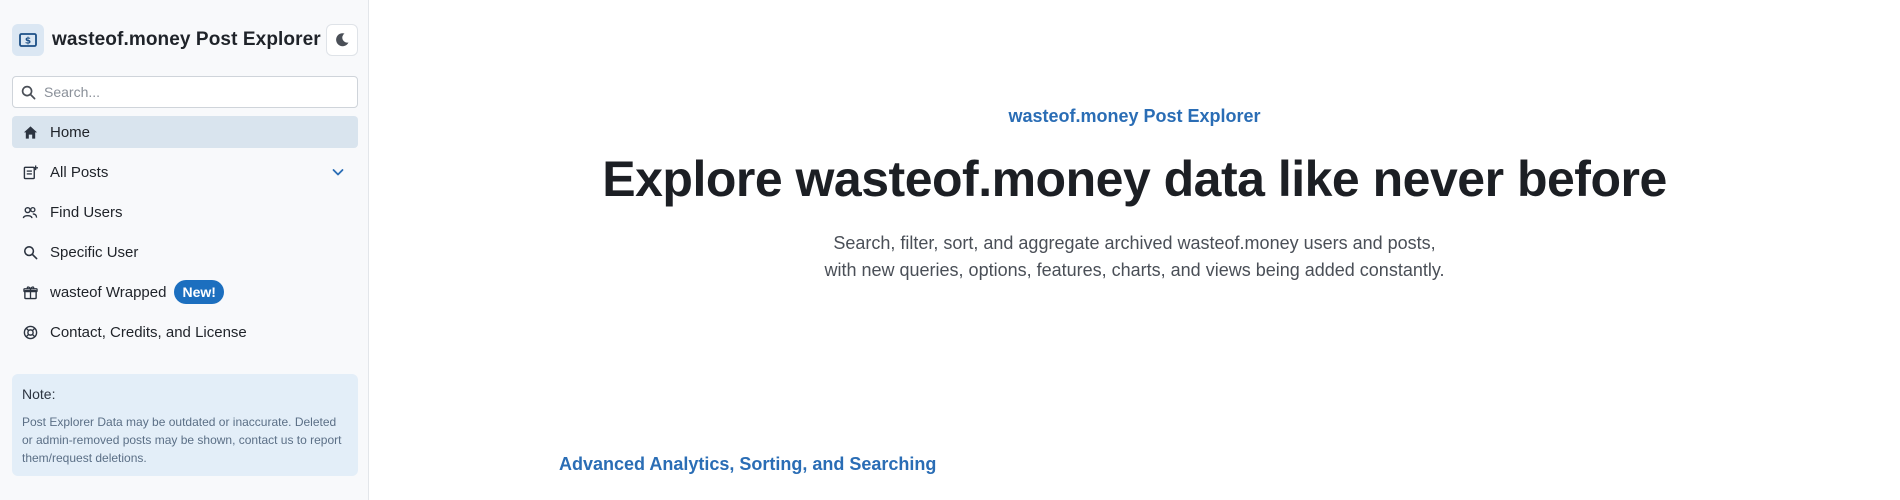 This screenshot has width=1900, height=500. Describe the element at coordinates (338, 172) in the screenshot. I see `chevron-down-icon` at that location.